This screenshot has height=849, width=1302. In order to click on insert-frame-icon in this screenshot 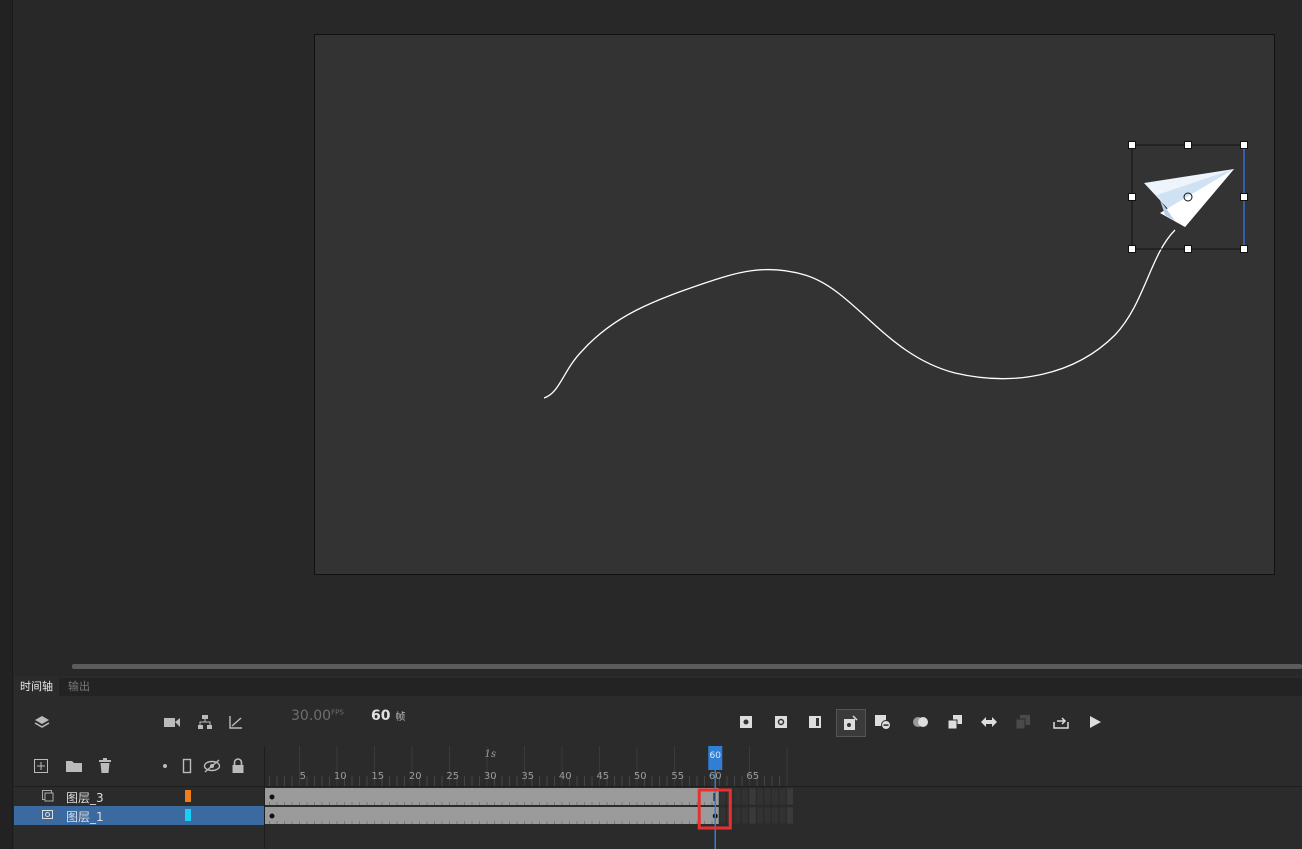, I will do `click(815, 722)`.